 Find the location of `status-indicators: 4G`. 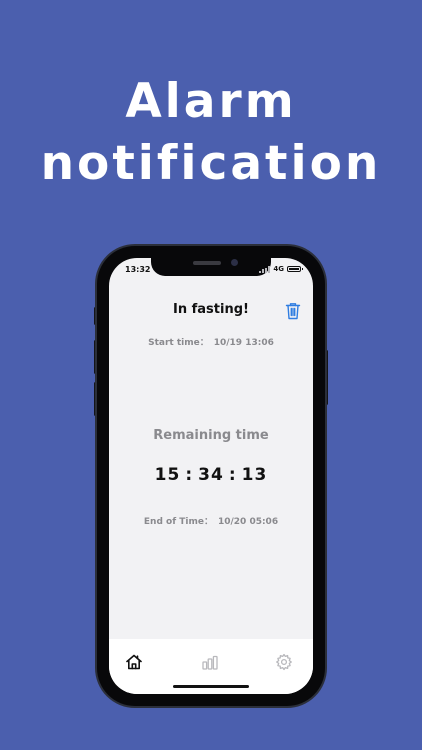

status-indicators: 4G is located at coordinates (281, 269).